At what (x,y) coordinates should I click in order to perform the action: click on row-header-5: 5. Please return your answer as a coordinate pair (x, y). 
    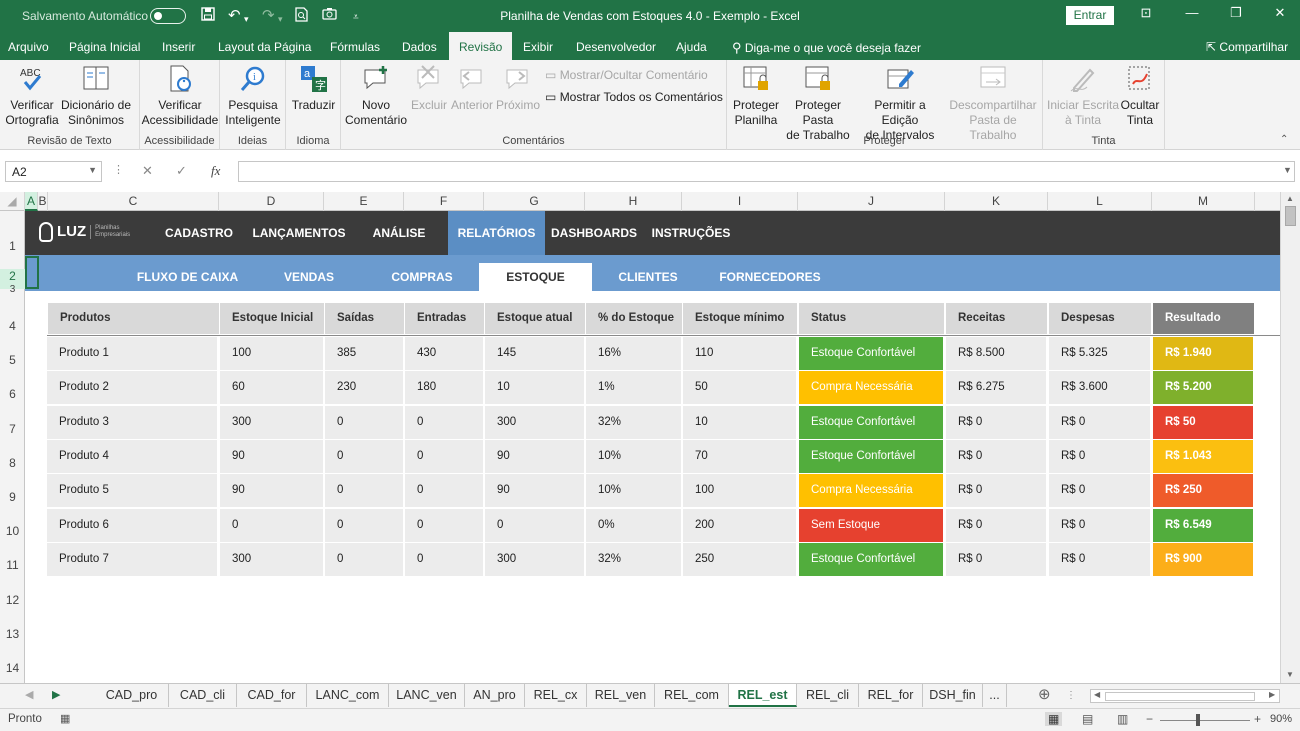
    Looking at the image, I should click on (12, 360).